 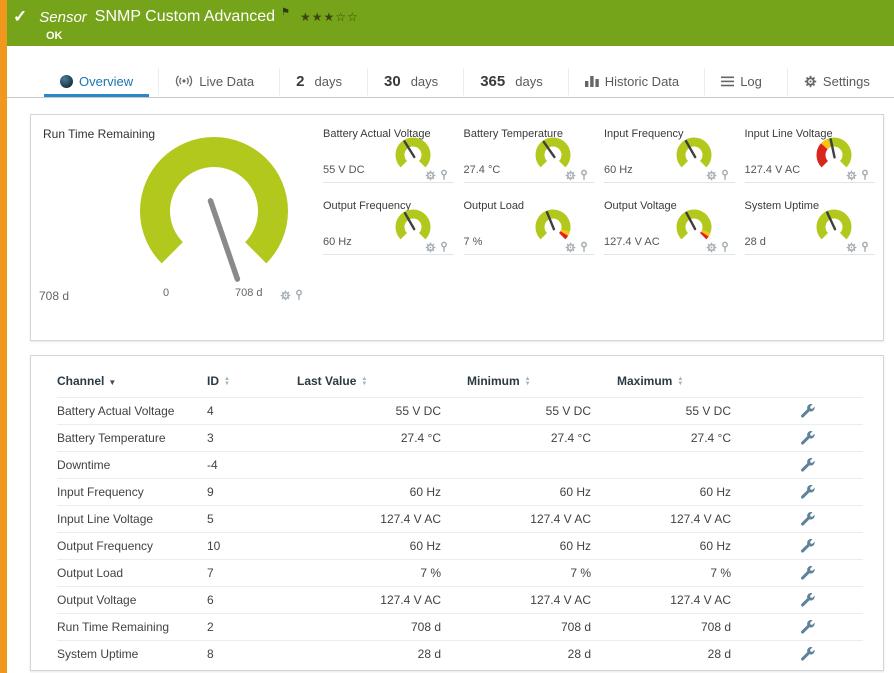 I want to click on col-header-id: ID ▲ ▼, so click(x=252, y=381).